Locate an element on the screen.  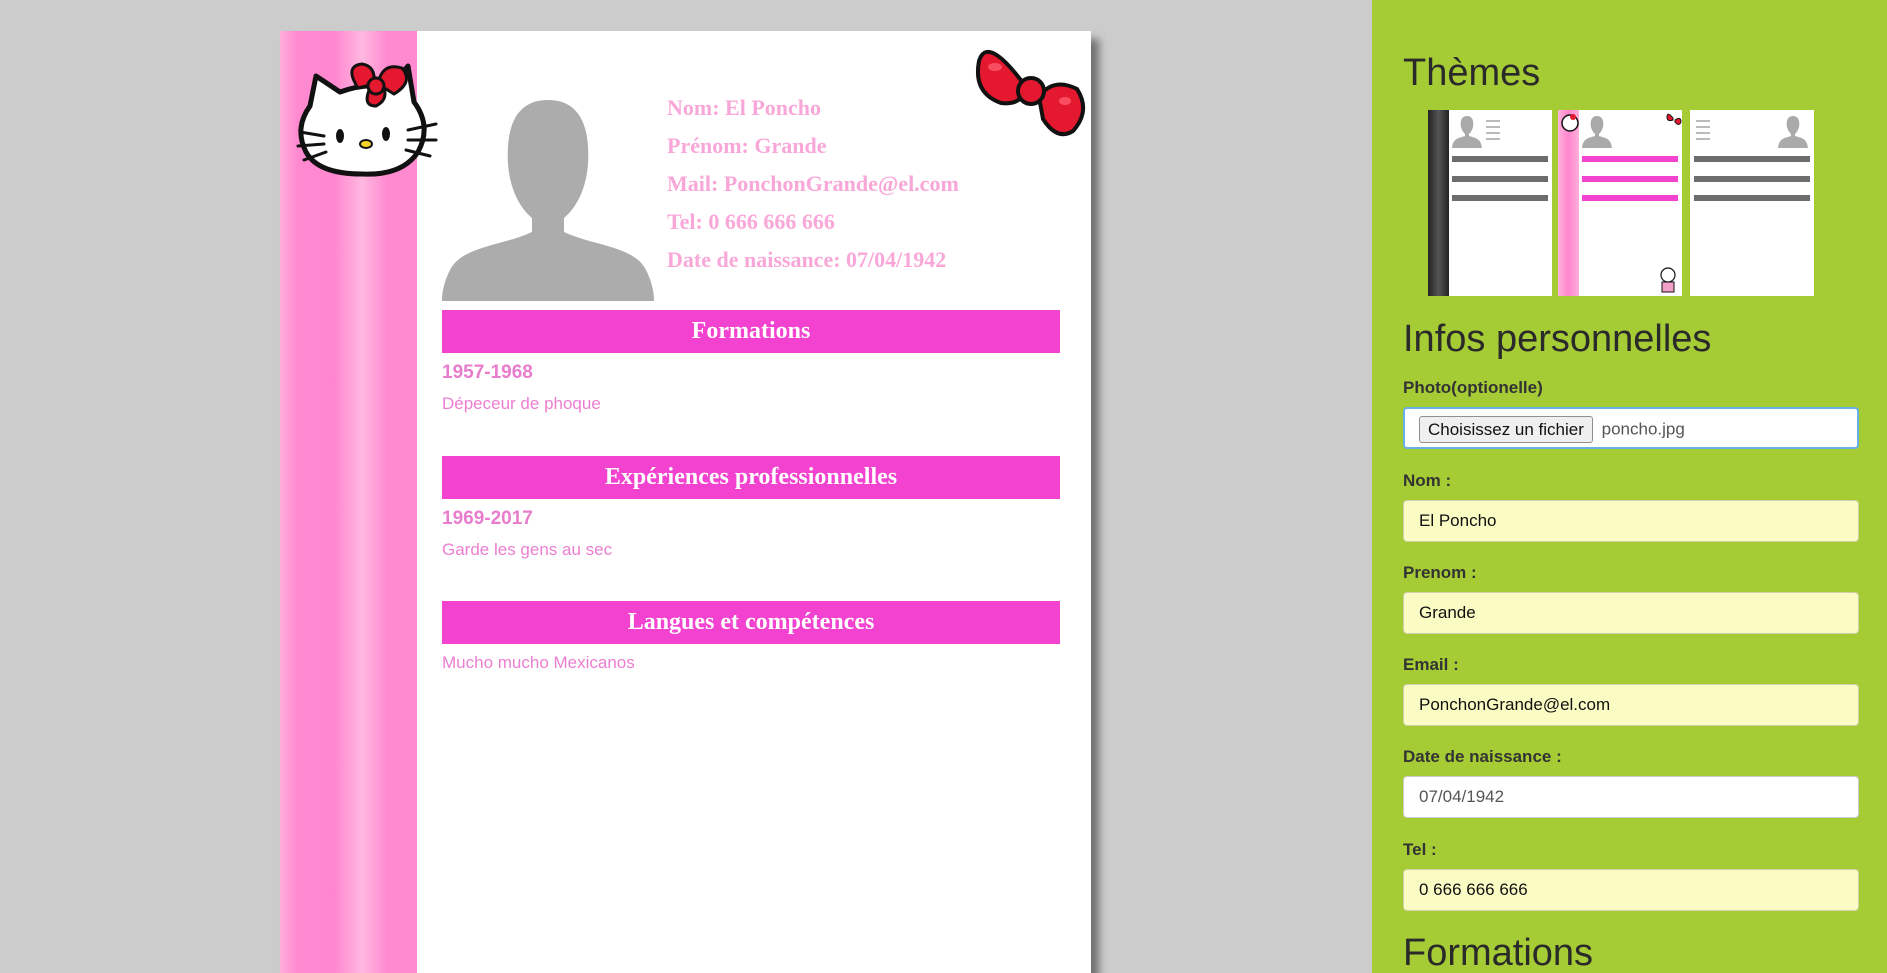
cv-tel: Tel: 0 666 666 666 is located at coordinates (751, 221).